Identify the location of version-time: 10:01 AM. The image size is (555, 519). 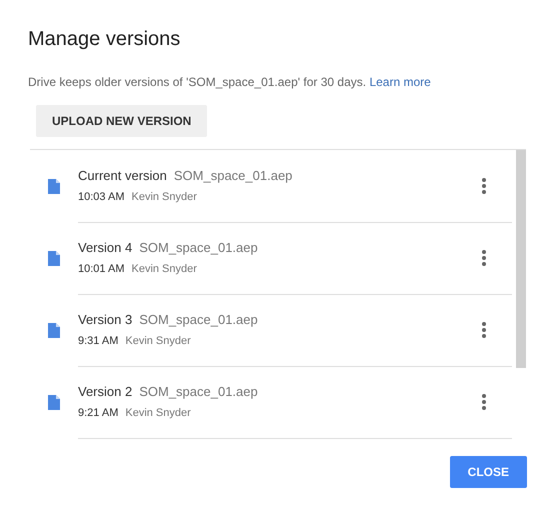
(101, 269).